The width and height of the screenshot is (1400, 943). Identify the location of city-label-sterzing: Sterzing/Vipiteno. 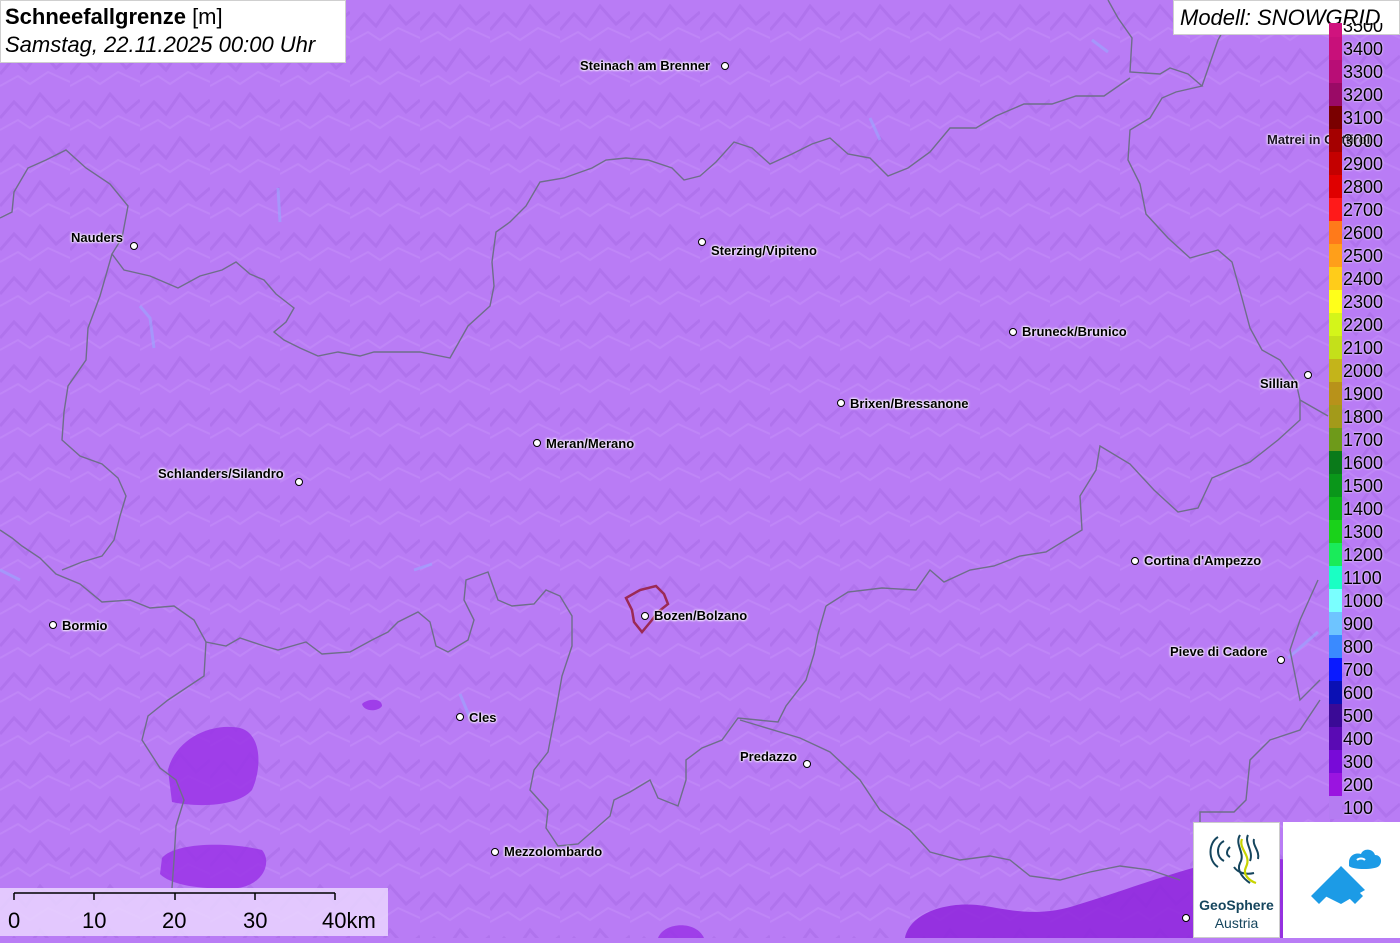
(764, 251).